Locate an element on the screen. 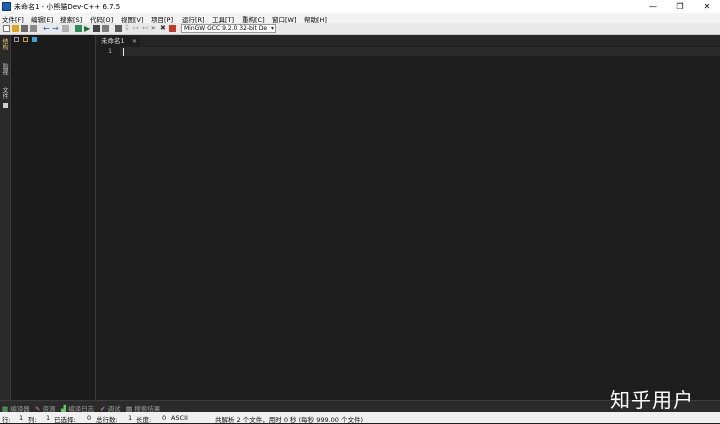 The image size is (720, 424). compile-run-icon is located at coordinates (96, 28).